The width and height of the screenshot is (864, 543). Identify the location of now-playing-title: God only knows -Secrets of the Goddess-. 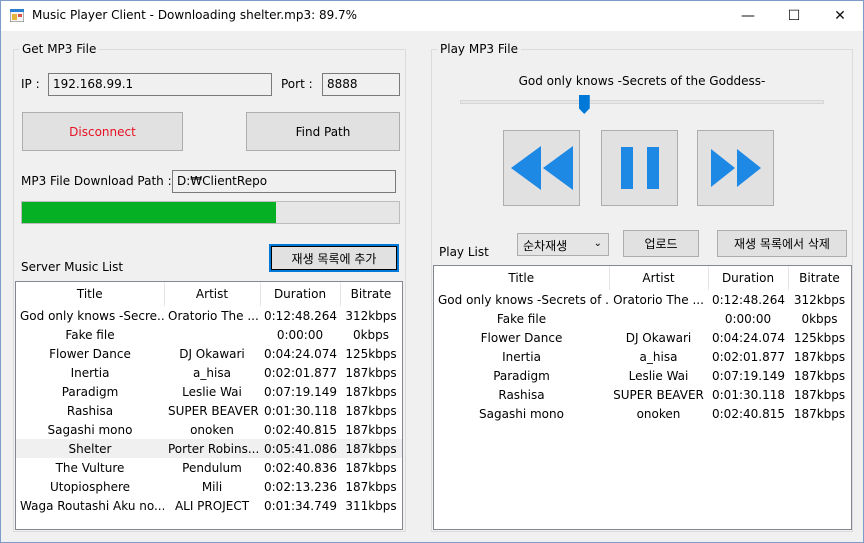
(642, 81).